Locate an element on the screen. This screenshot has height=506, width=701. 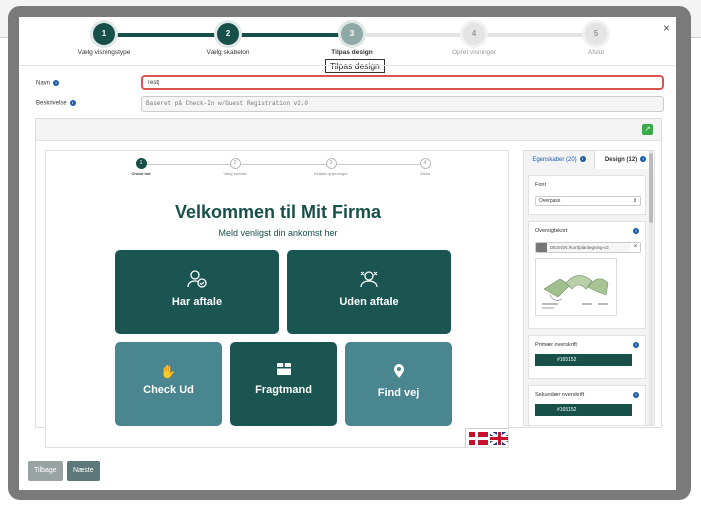
panel-tabs: Egenskaber (20) i Design (12) i is located at coordinates (589, 160).